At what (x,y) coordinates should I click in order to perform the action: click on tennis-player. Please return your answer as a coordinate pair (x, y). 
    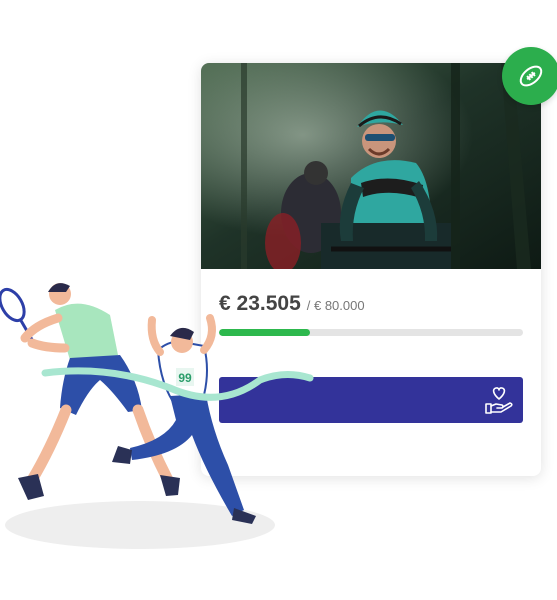
    Looking at the image, I should click on (99, 391).